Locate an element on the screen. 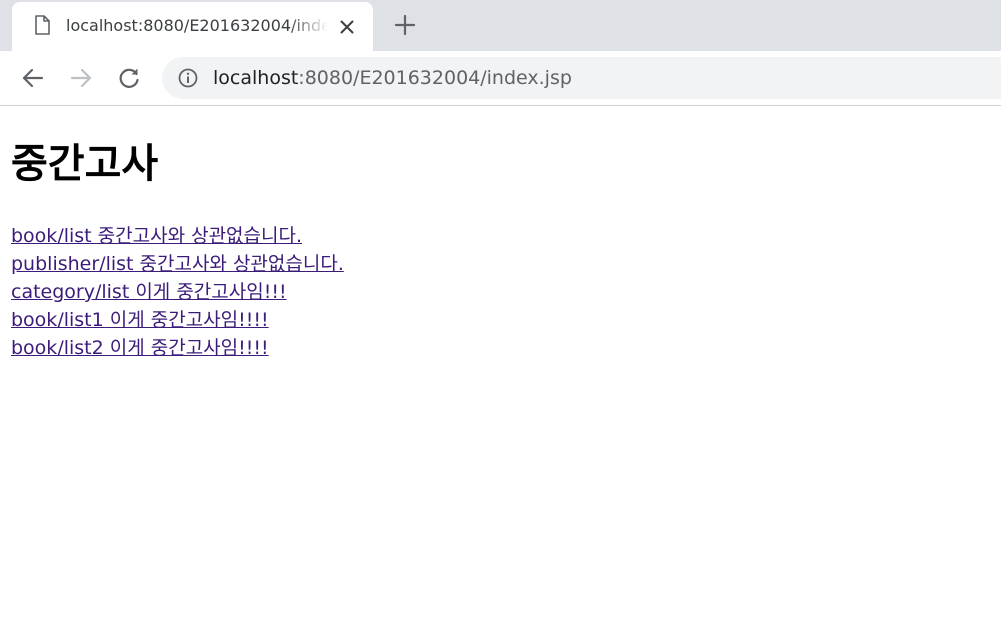  list-item: category/list 이게 중간고사임!!! is located at coordinates (177, 292).